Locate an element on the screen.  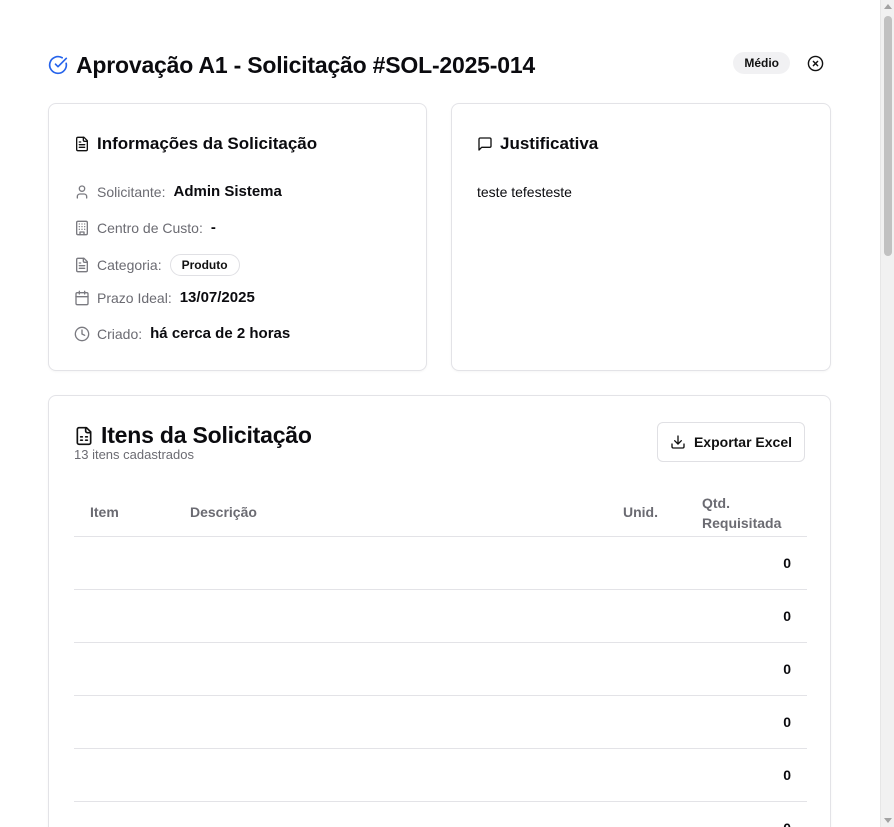
info-row-cost-center: Centro de Custo: - is located at coordinates (145, 227).